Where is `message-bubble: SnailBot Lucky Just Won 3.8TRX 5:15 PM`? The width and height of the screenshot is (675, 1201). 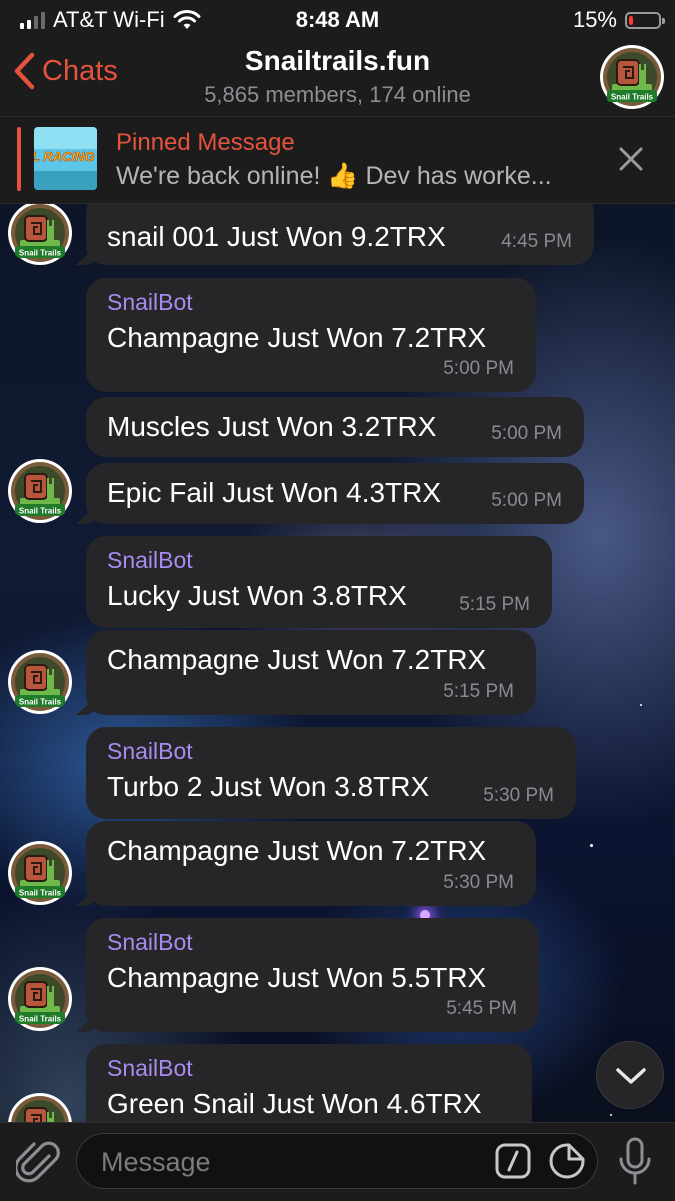
message-bubble: SnailBot Lucky Just Won 3.8TRX 5:15 PM is located at coordinates (319, 582).